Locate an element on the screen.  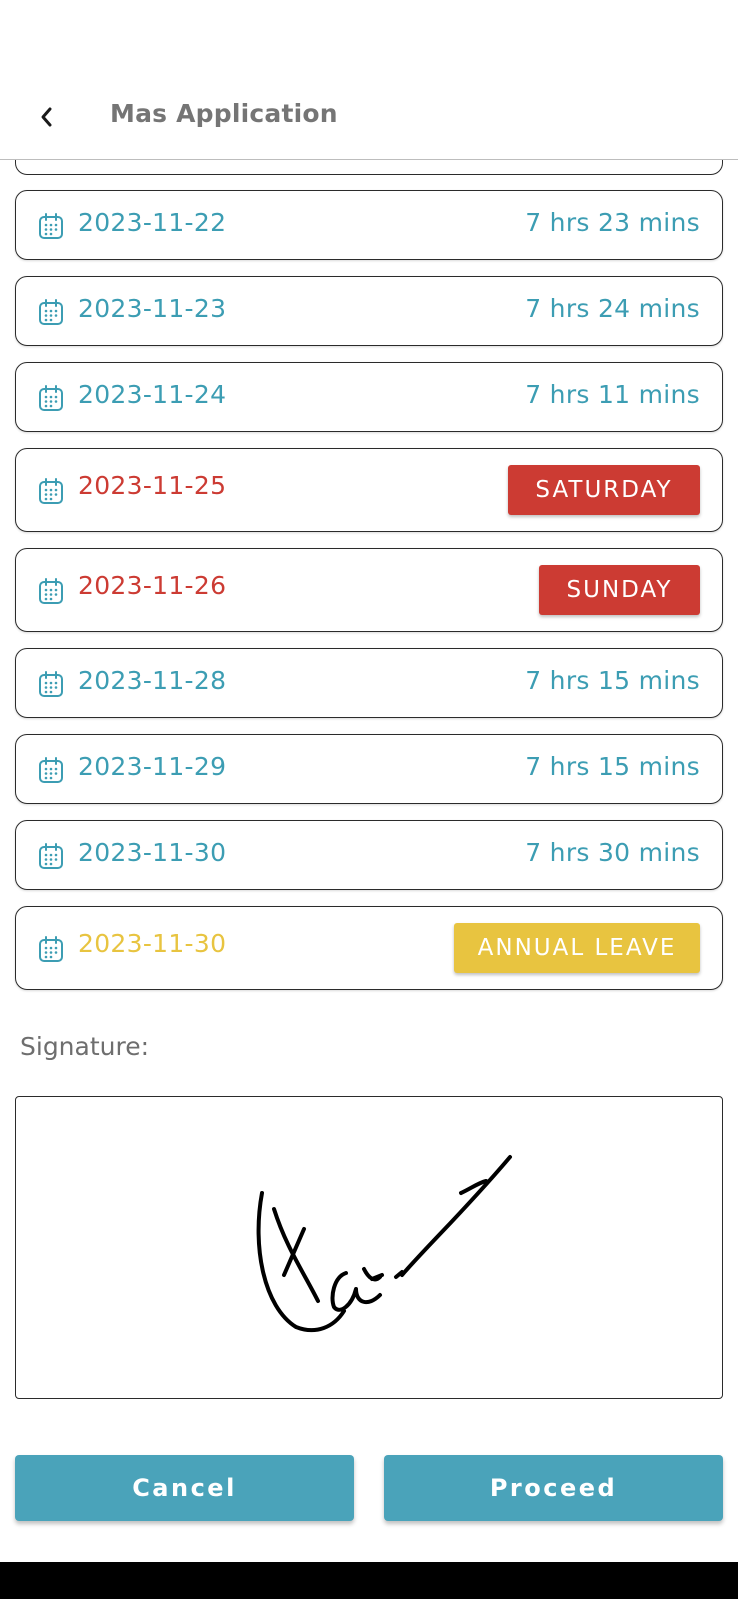
row-duration: 7 hrs 30 mins is located at coordinates (612, 852).